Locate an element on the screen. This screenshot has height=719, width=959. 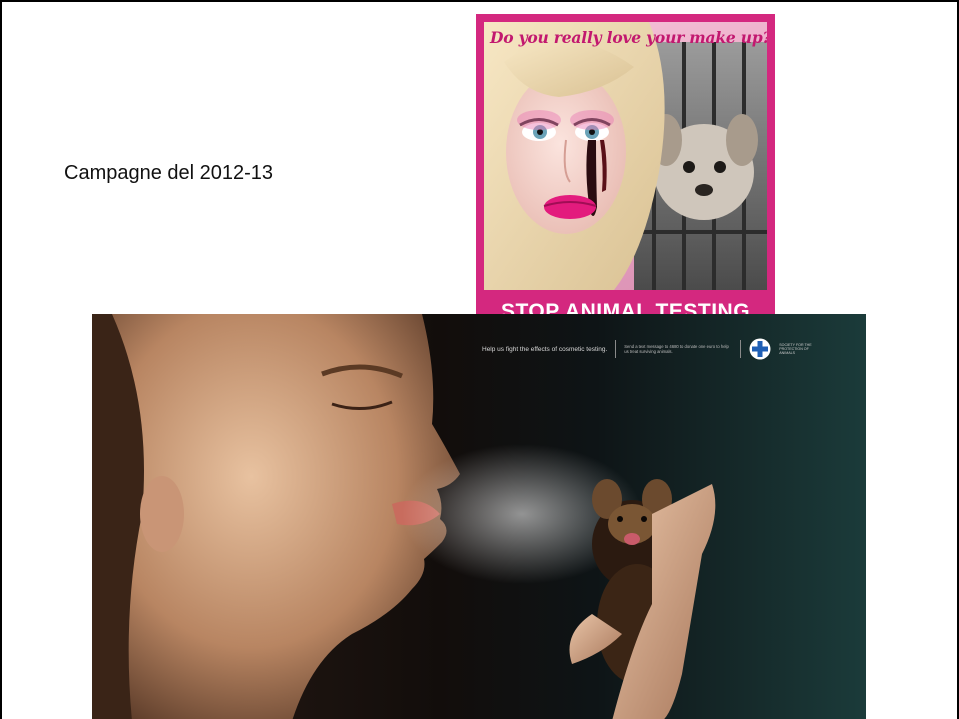
poster-pink-artwork: Do you really love your make up? is located at coordinates (625, 156).